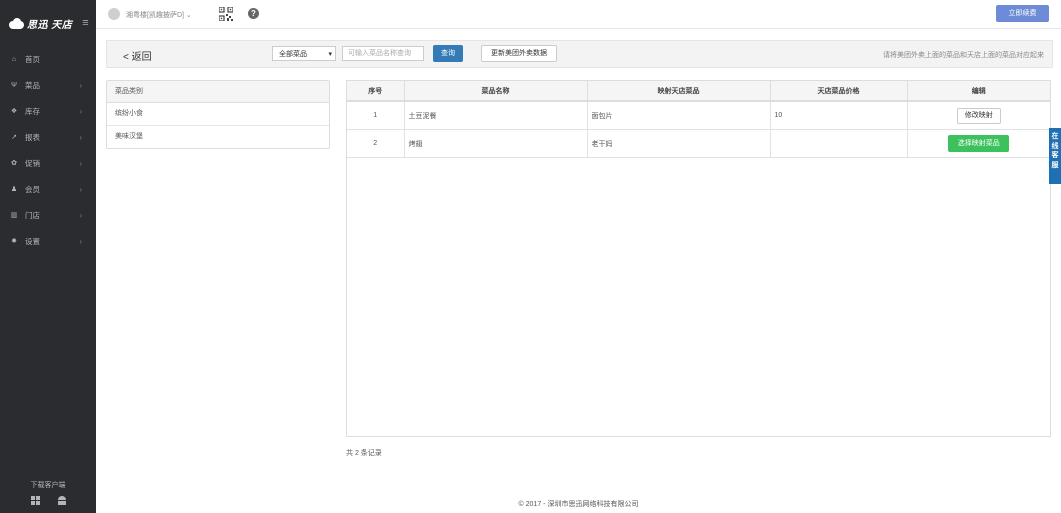 Image resolution: width=1061 pixels, height=513 pixels. I want to click on table-header-row: 序号 菜品名称 映射天店菜品 天店菜品价格 编辑, so click(698, 91).